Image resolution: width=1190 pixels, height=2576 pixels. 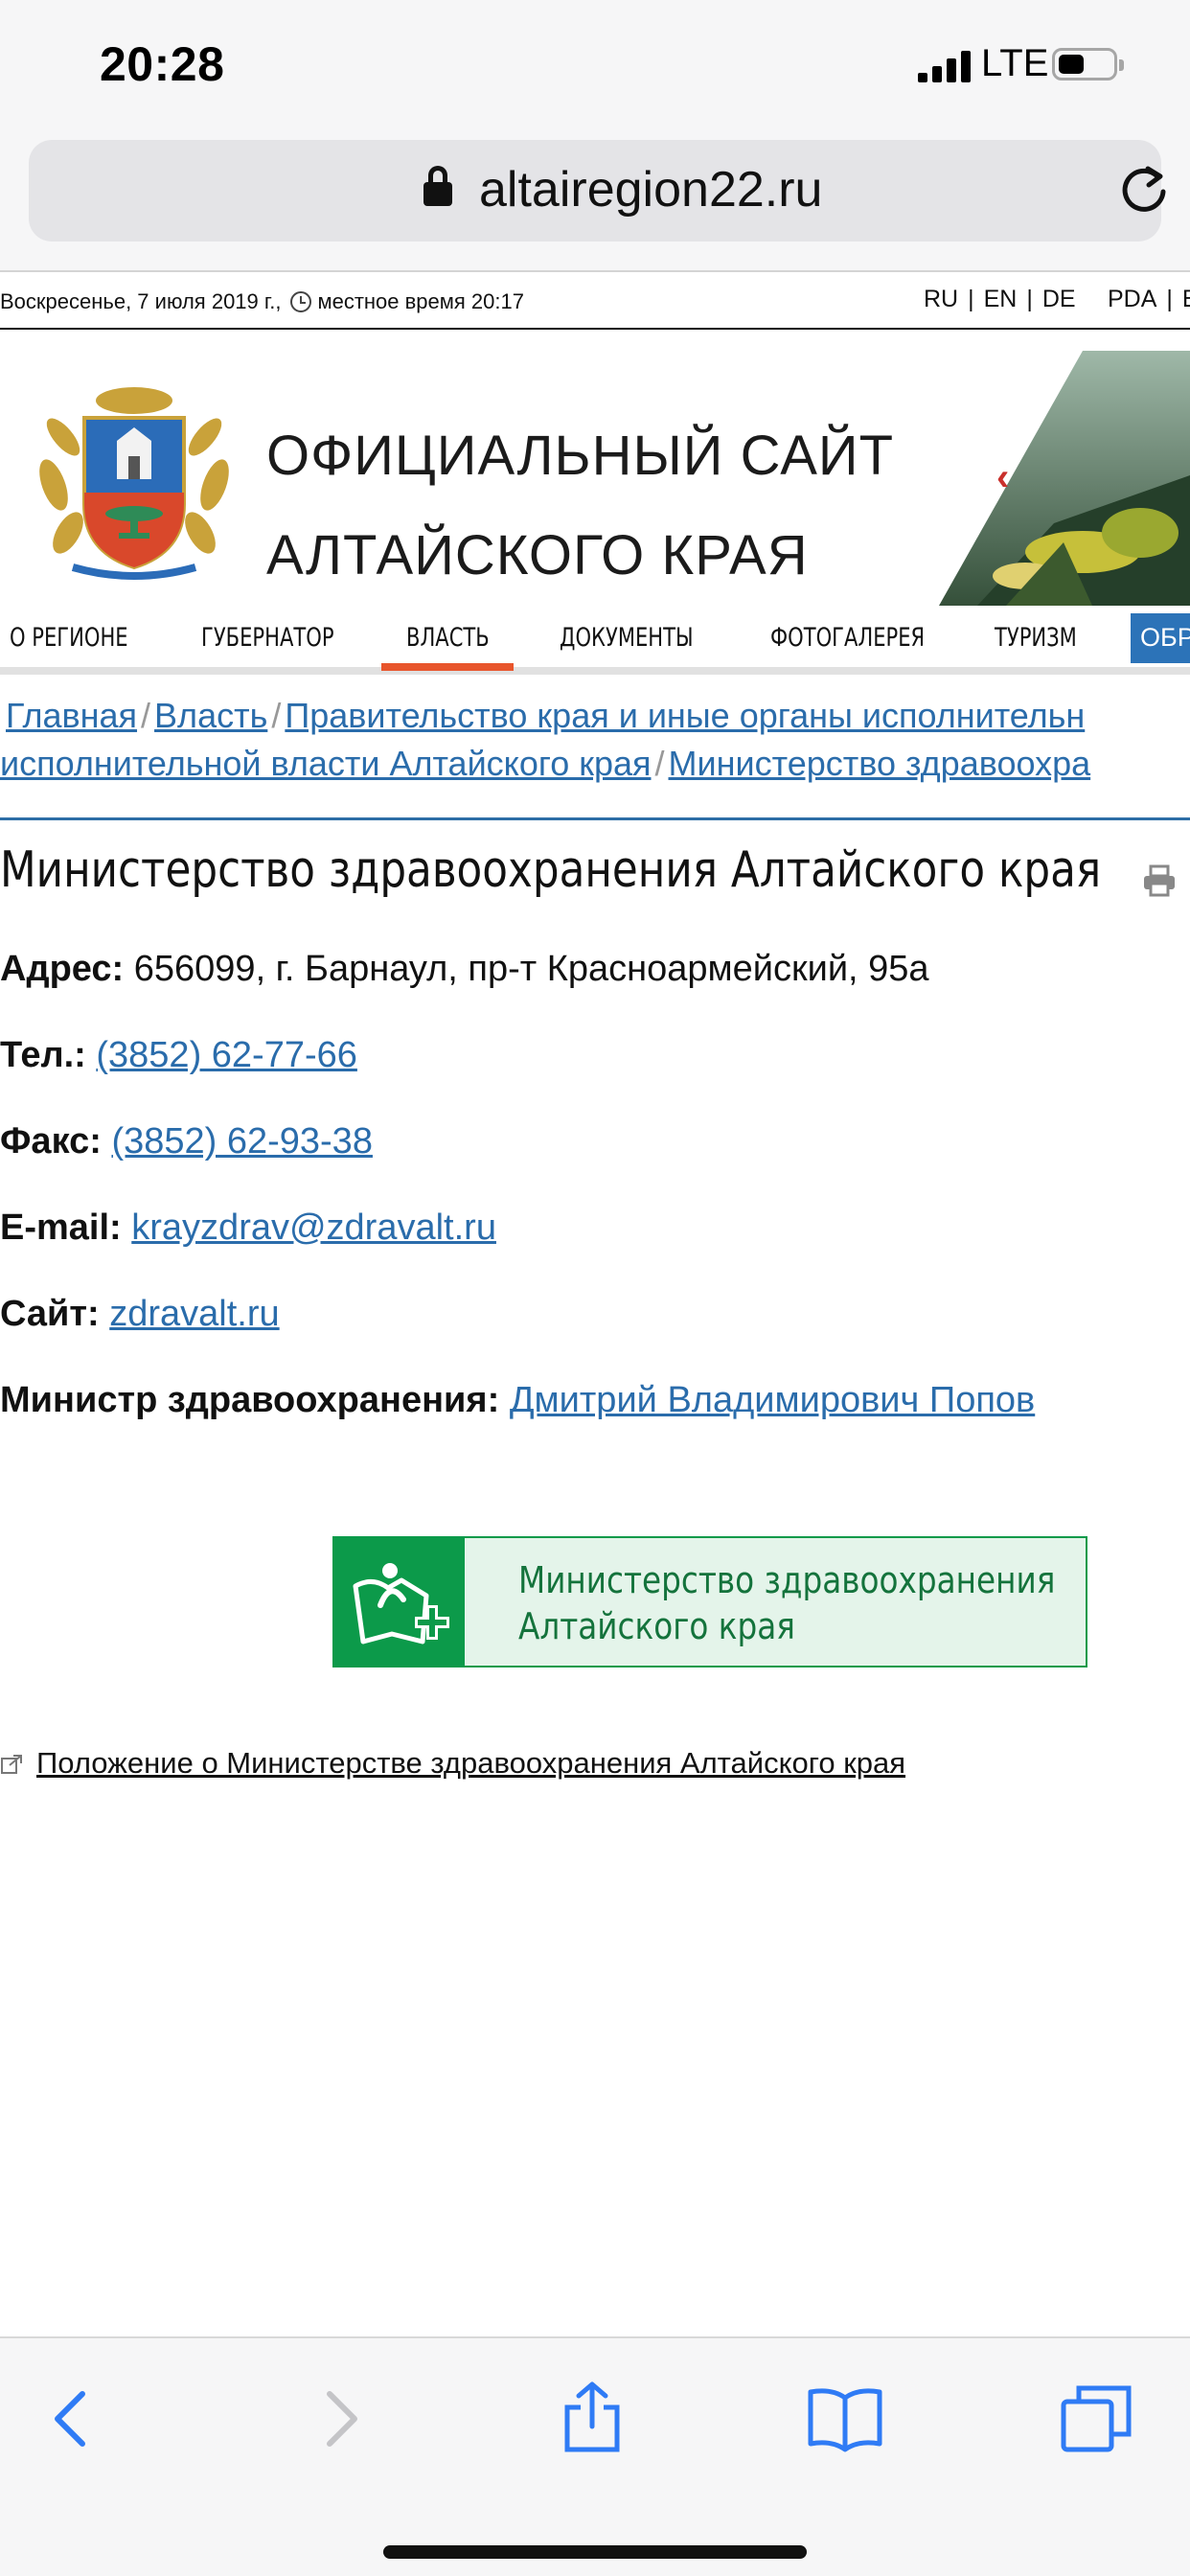 What do you see at coordinates (1003, 477) in the screenshot?
I see `banner-prev-arrow: ‹` at bounding box center [1003, 477].